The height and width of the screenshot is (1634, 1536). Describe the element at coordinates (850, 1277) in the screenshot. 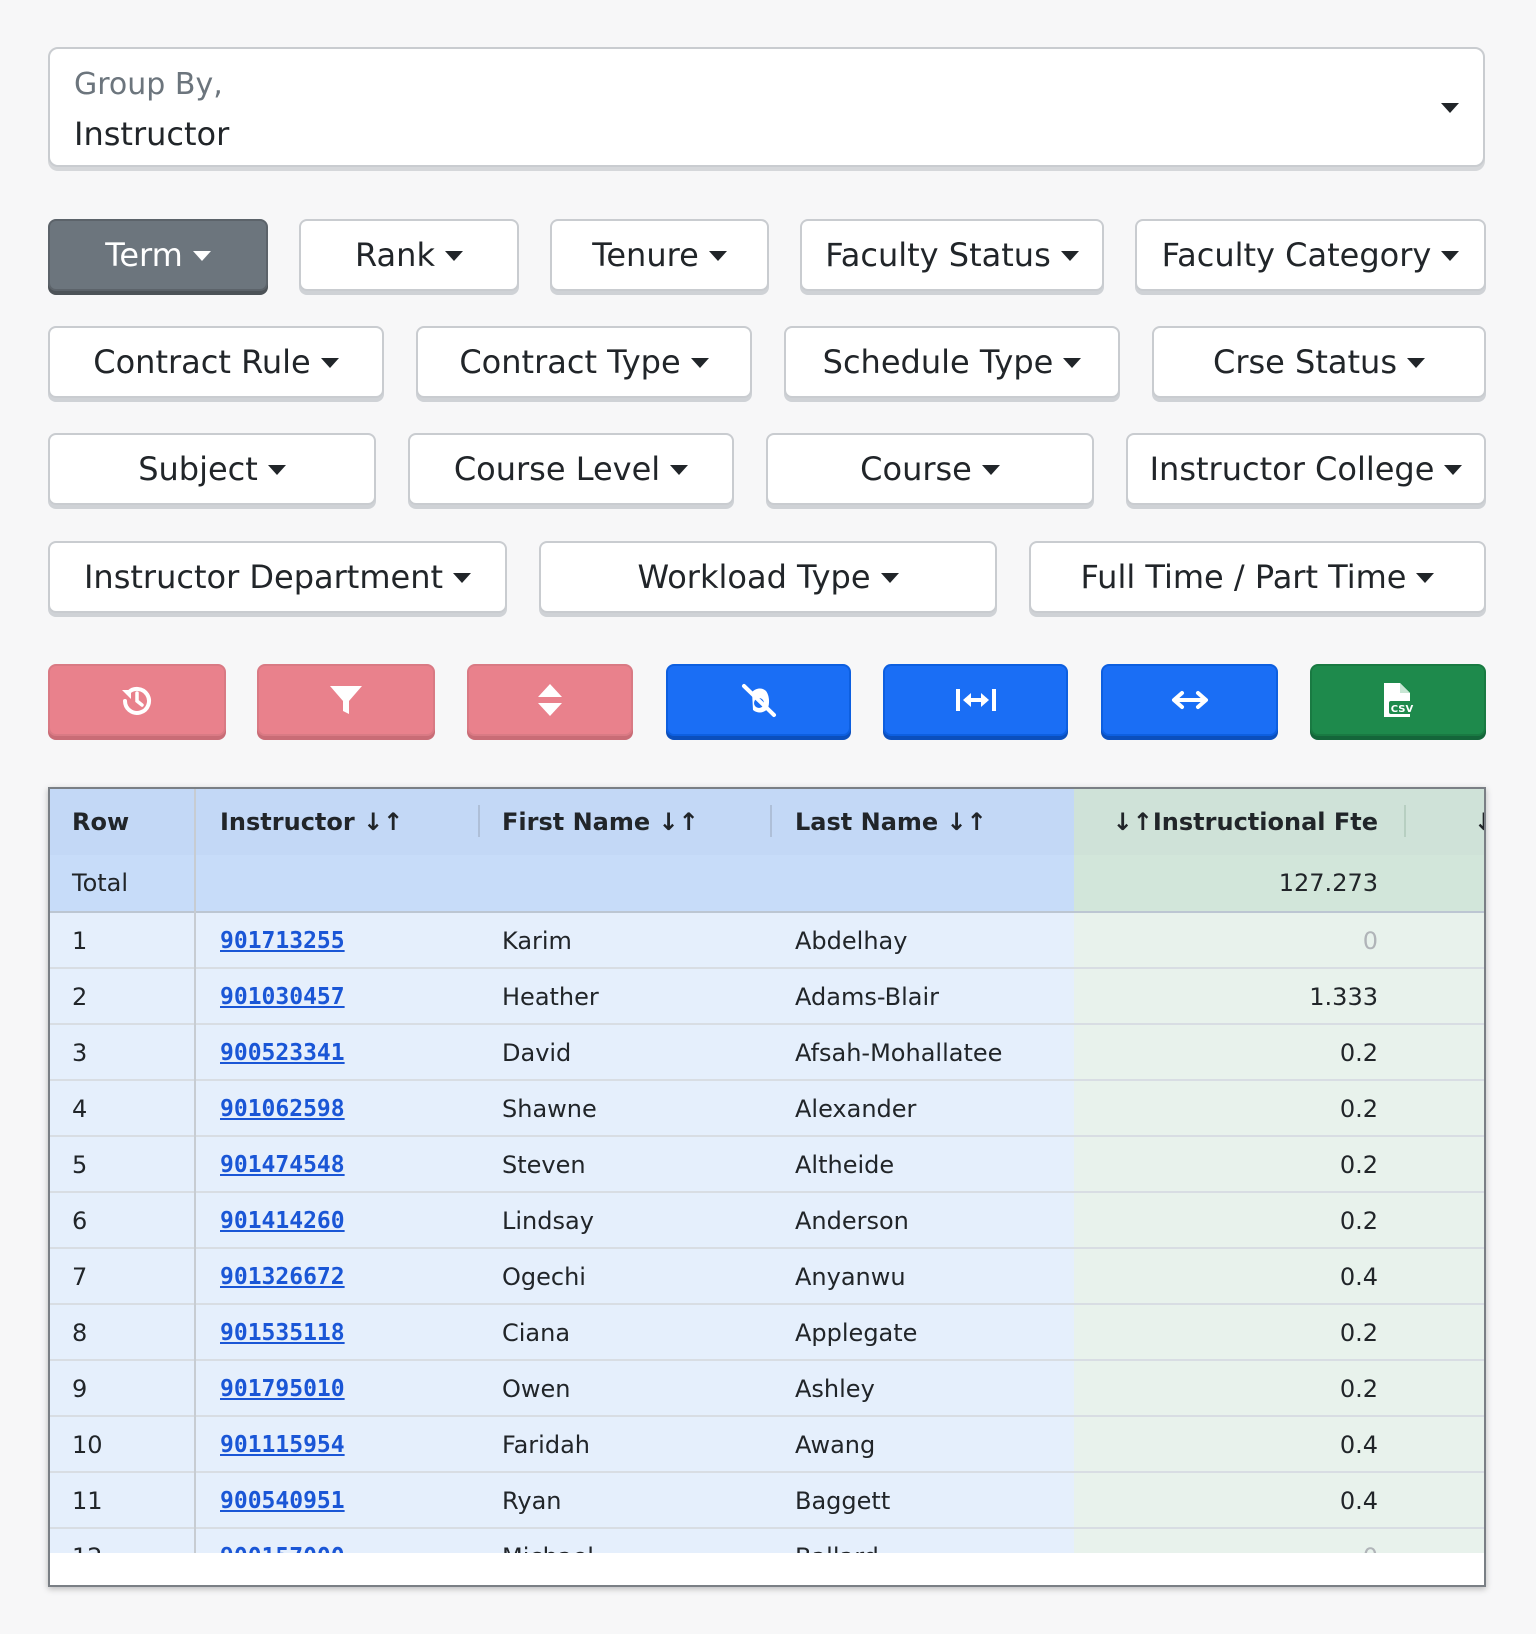

I see `last-name-cell: Anyanwu` at that location.